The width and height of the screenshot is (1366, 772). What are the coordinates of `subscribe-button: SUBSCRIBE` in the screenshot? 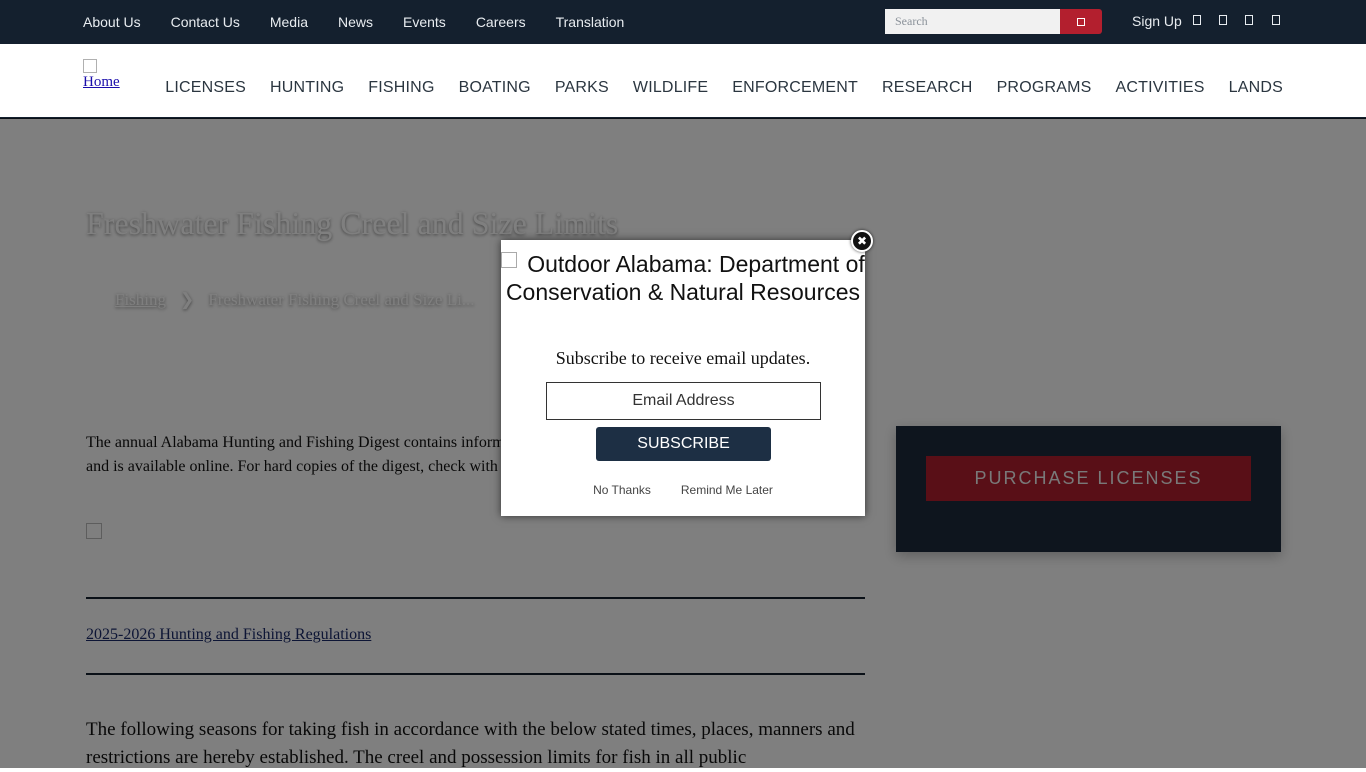 It's located at (683, 444).